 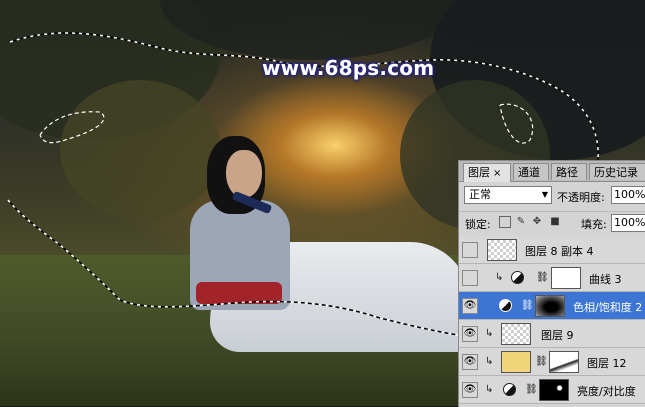 I want to click on watermark-text: www.68ps.com, so click(x=348, y=68).